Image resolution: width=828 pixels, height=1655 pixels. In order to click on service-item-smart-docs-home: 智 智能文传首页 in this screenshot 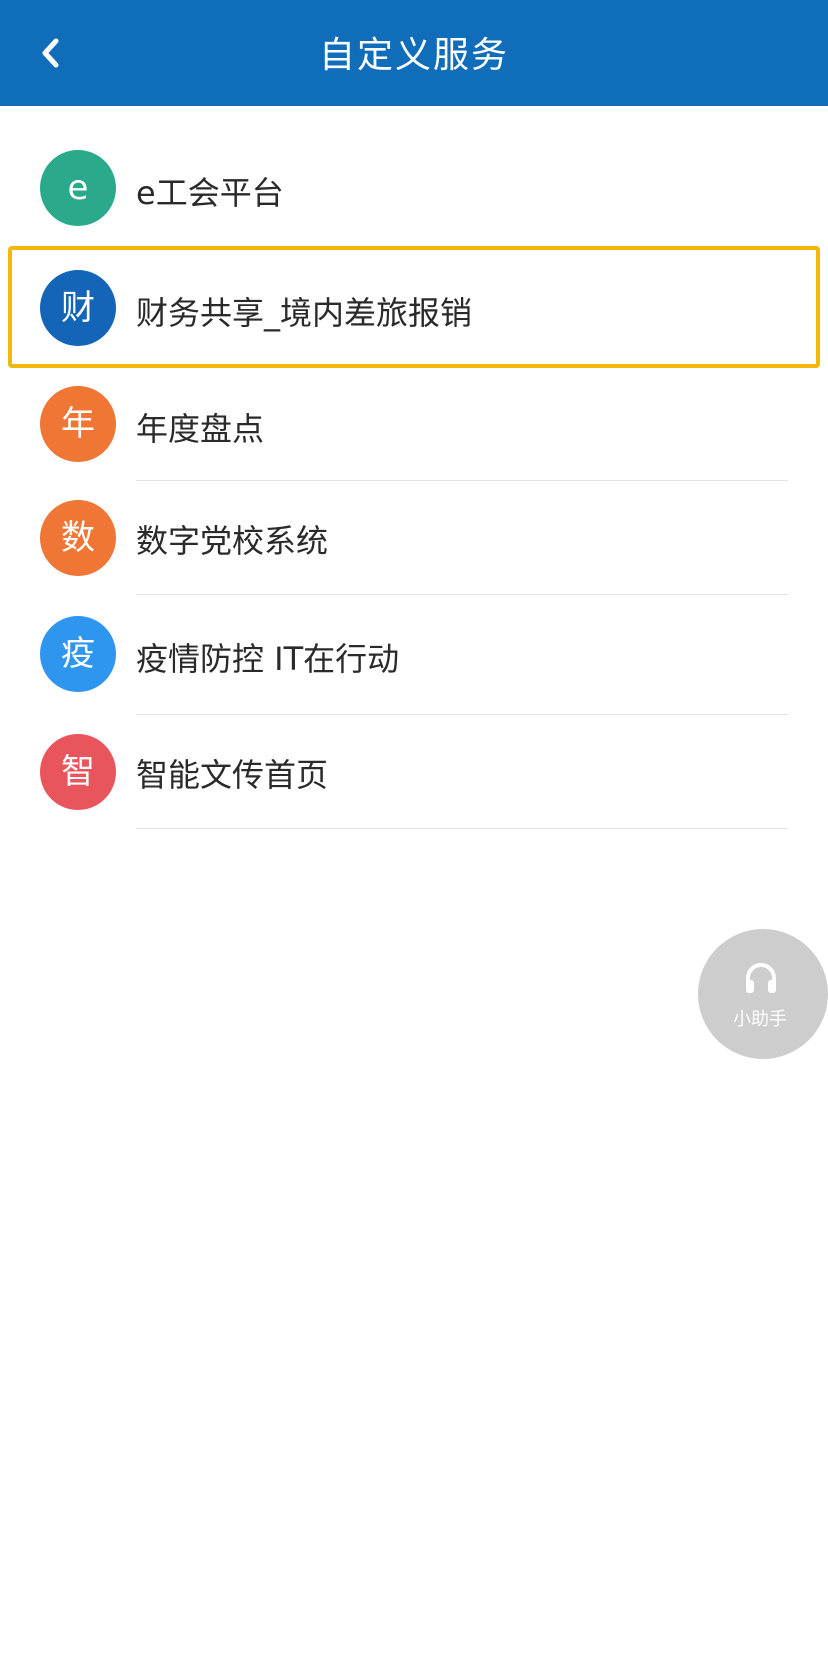, I will do `click(414, 777)`.